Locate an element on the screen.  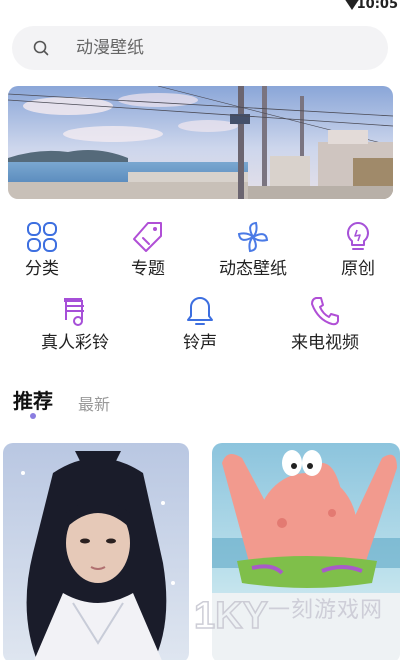
tag-icon is located at coordinates (147, 237).